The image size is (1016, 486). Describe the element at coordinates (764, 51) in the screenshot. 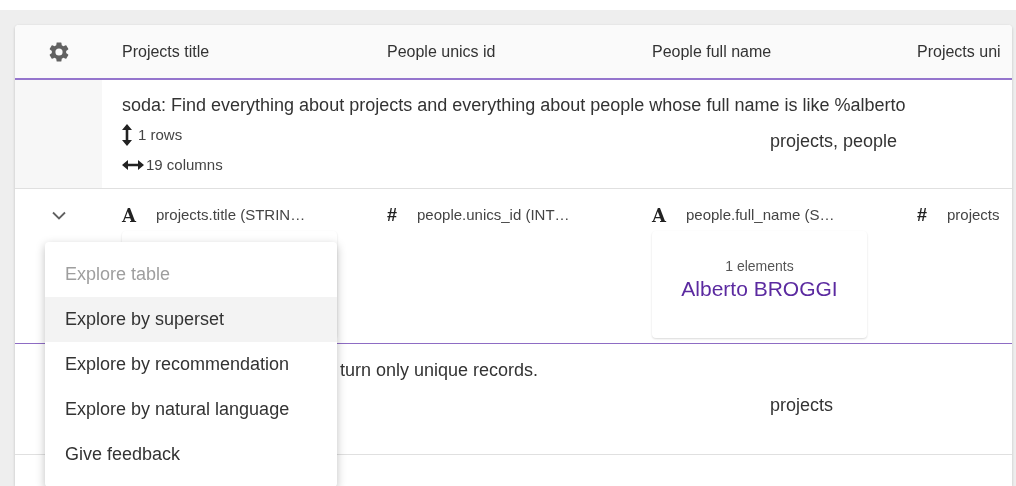

I see `column-header: People full name` at that location.